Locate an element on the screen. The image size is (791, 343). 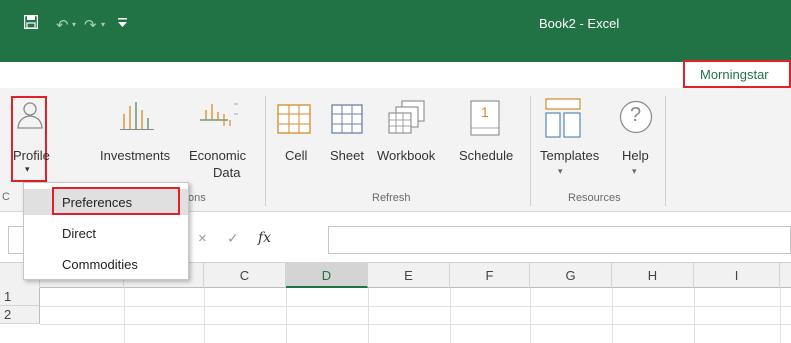
help-button-label: Help is located at coordinates (635, 155).